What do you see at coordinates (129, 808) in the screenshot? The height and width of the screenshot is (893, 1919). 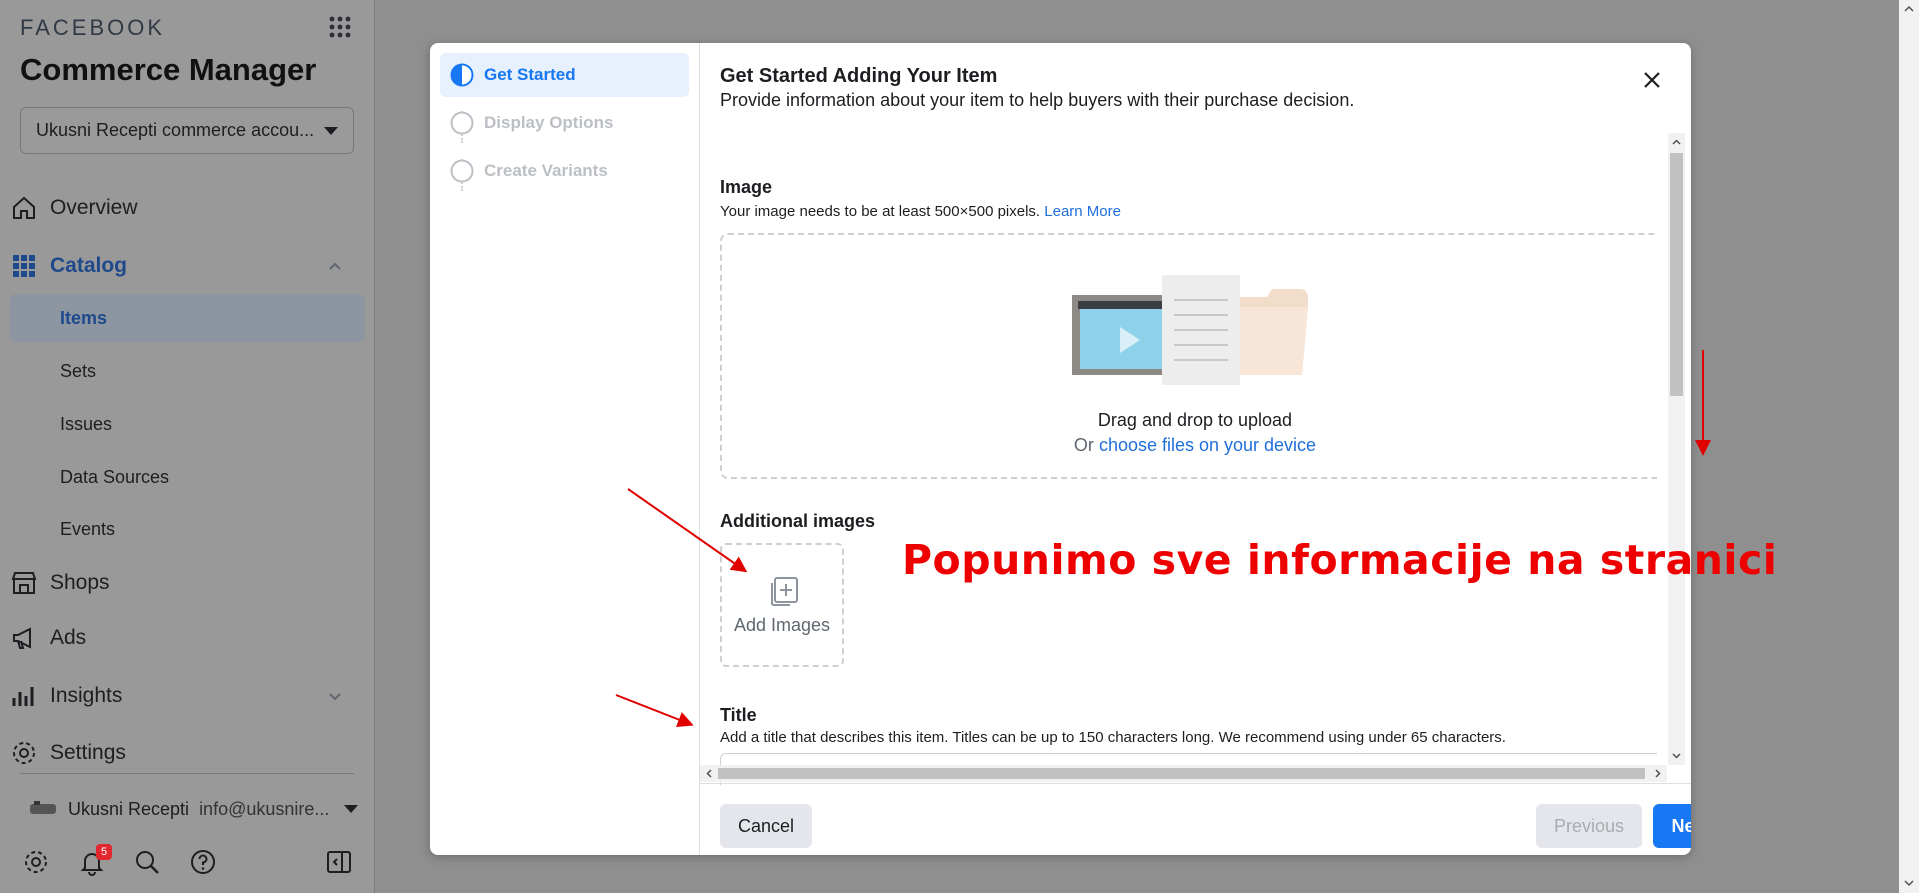 I see `business-name: Ukusni Recepti` at bounding box center [129, 808].